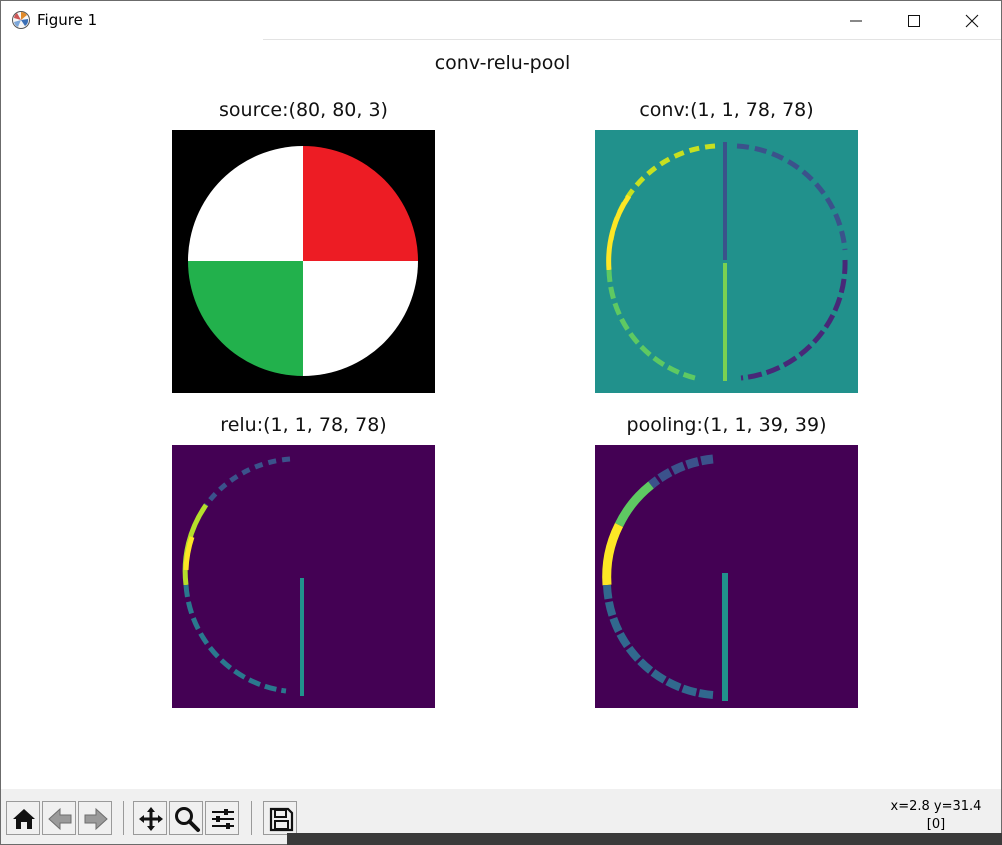  I want to click on home-icon, so click(24, 819).